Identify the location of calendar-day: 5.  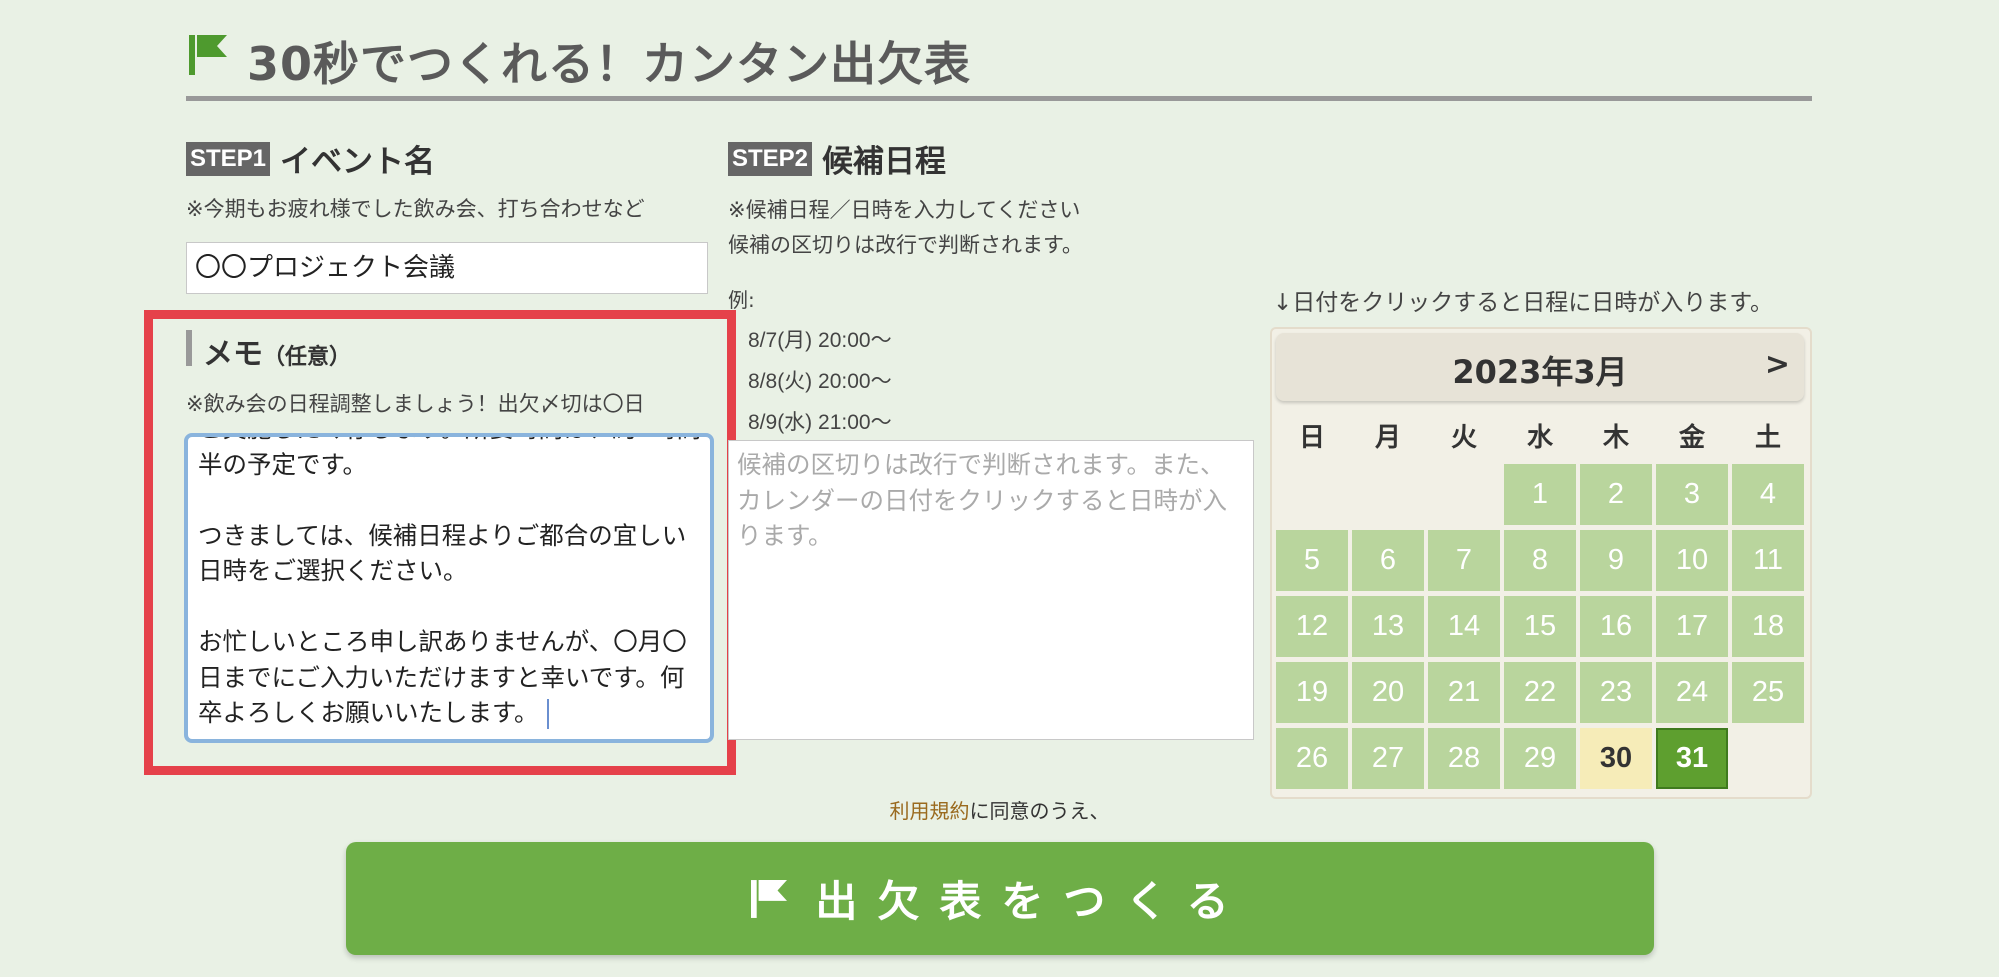
(1312, 560).